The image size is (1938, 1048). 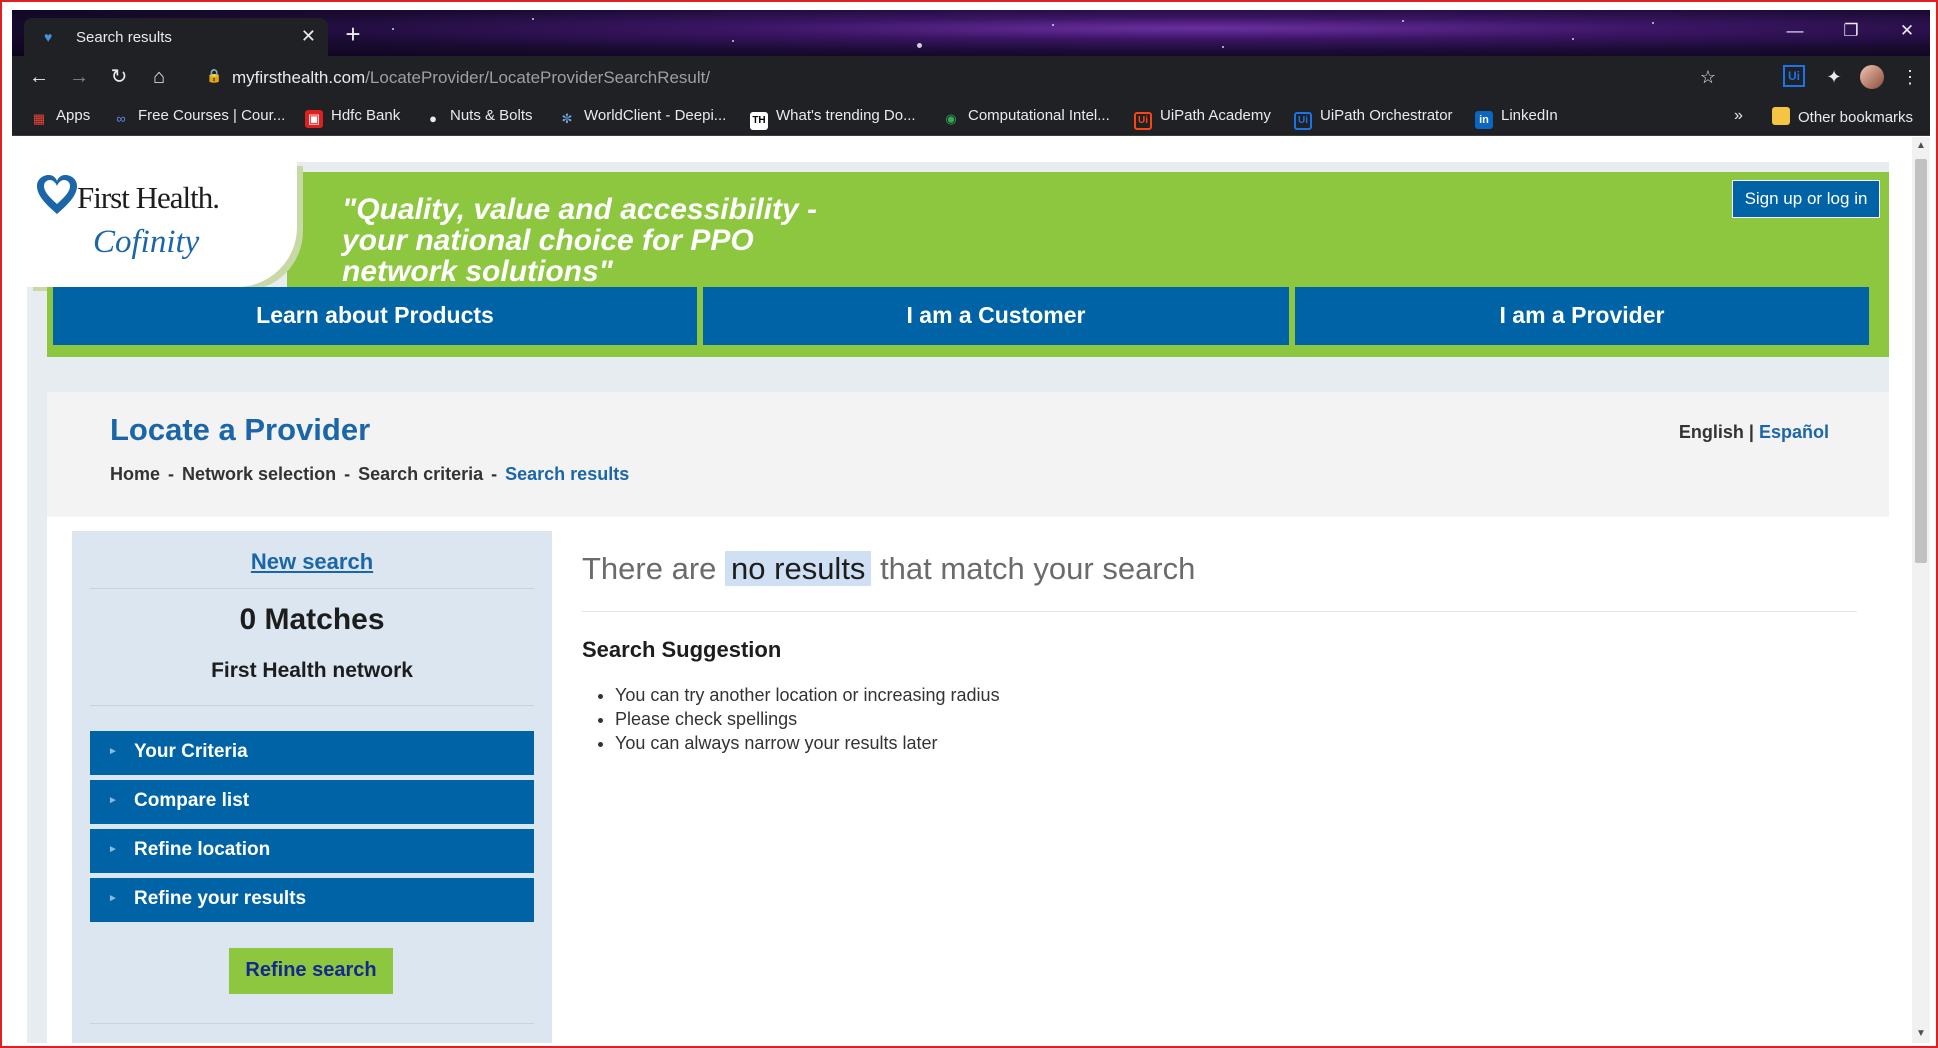 What do you see at coordinates (121, 118) in the screenshot?
I see `infinity-icon: ∞` at bounding box center [121, 118].